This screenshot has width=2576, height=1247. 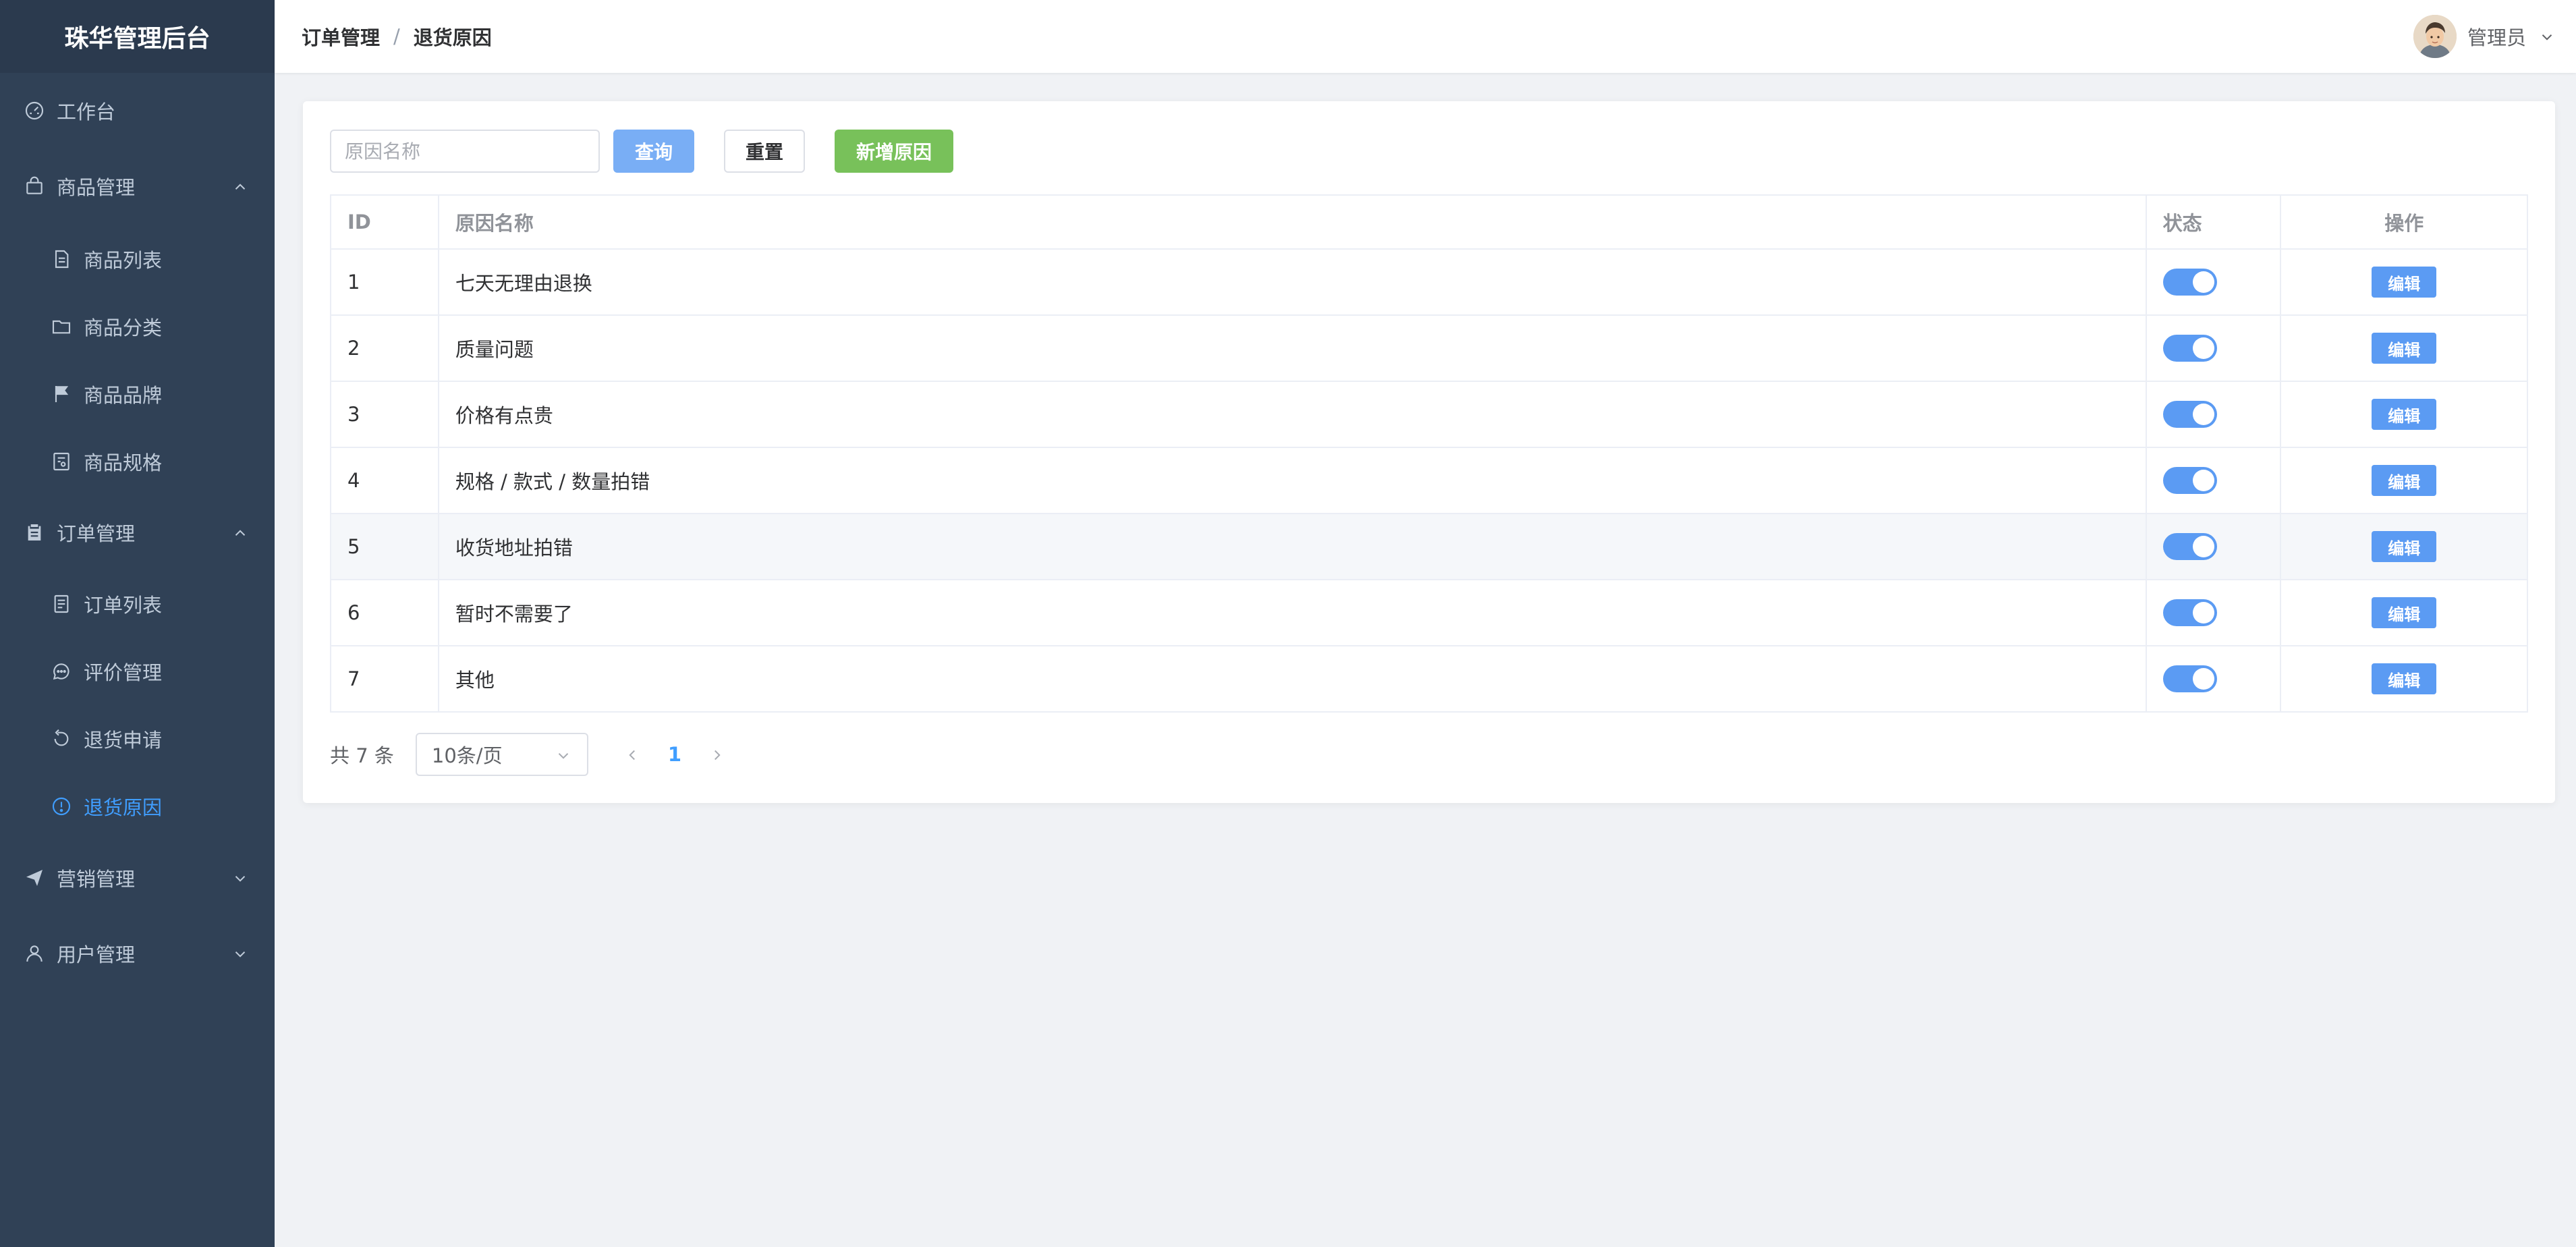 I want to click on page-number-current: 1, so click(x=674, y=755).